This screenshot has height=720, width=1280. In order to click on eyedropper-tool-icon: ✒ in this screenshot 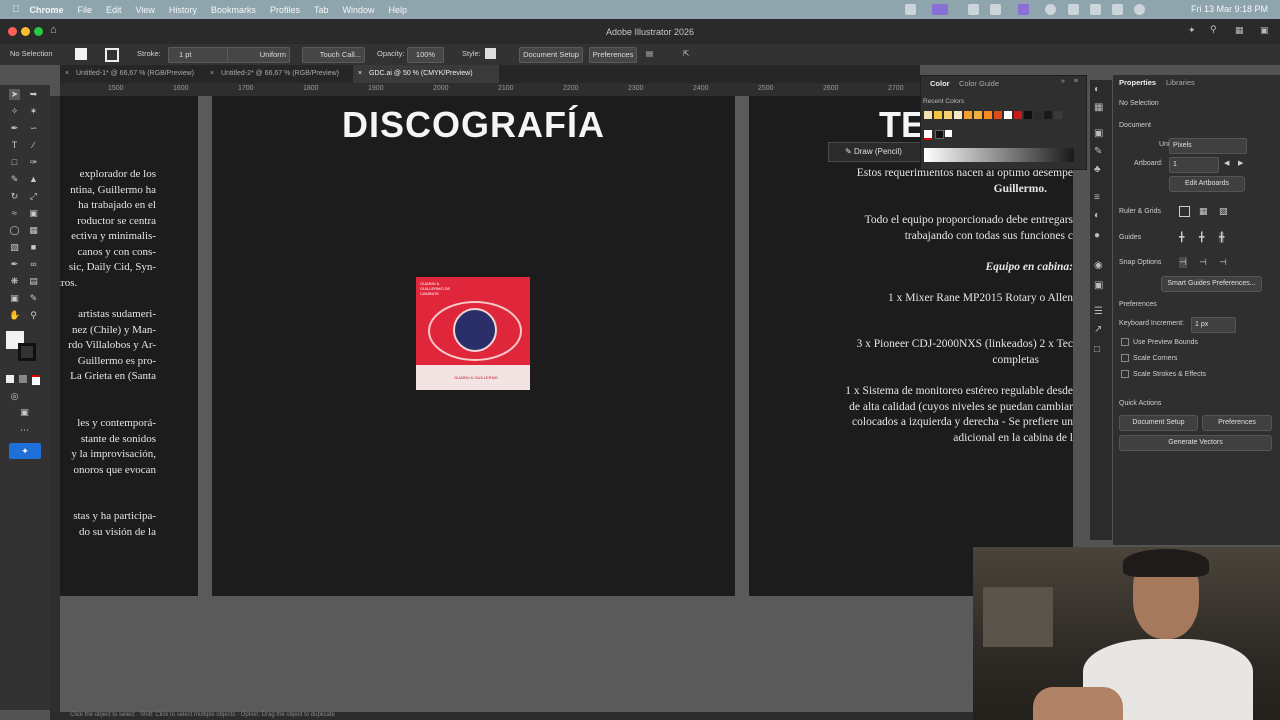, I will do `click(14, 264)`.